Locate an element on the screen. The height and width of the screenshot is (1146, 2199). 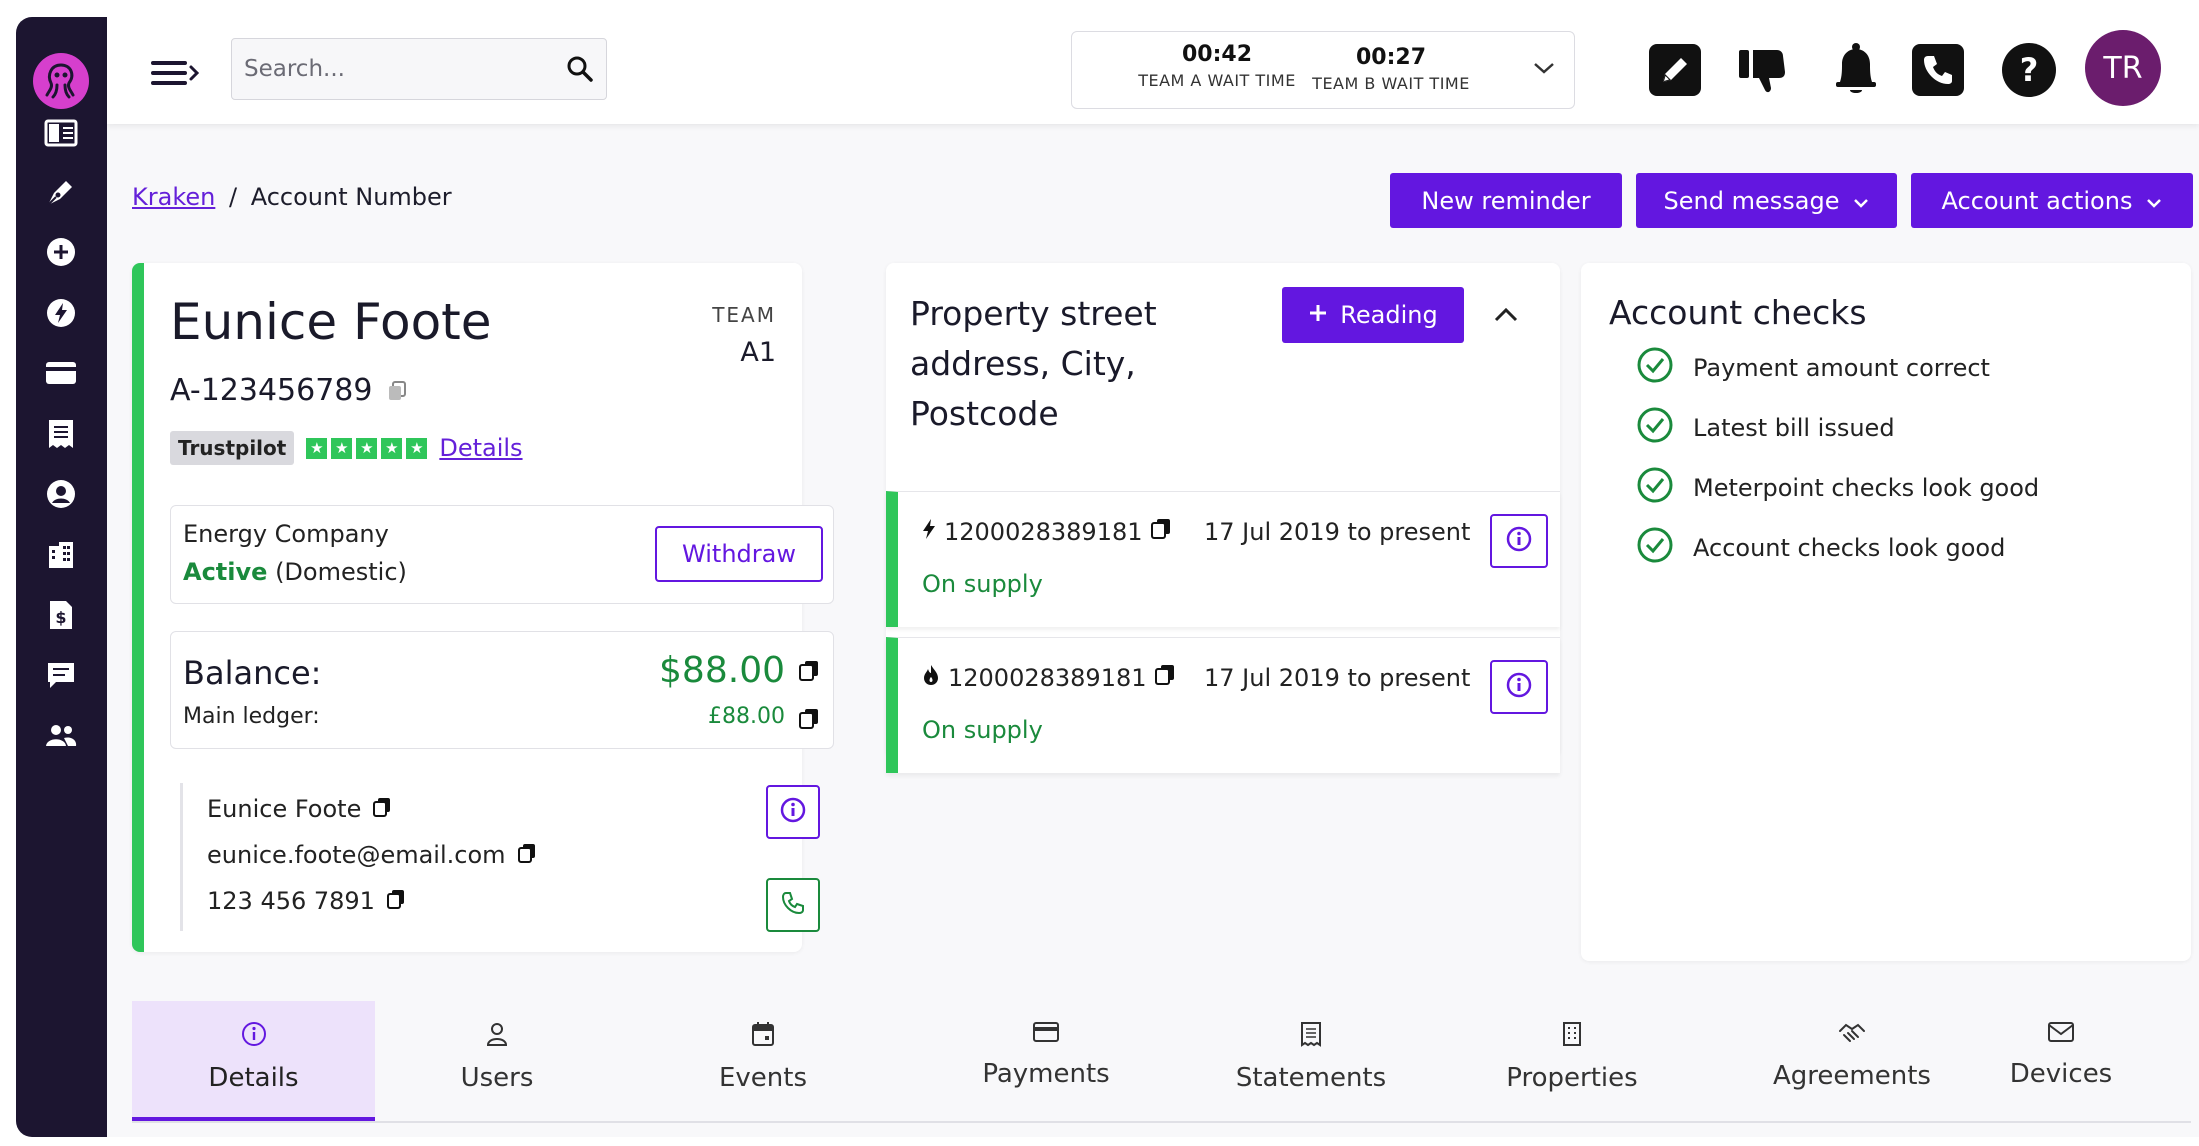
check-item: Latest bill issued is located at coordinates (1766, 428).